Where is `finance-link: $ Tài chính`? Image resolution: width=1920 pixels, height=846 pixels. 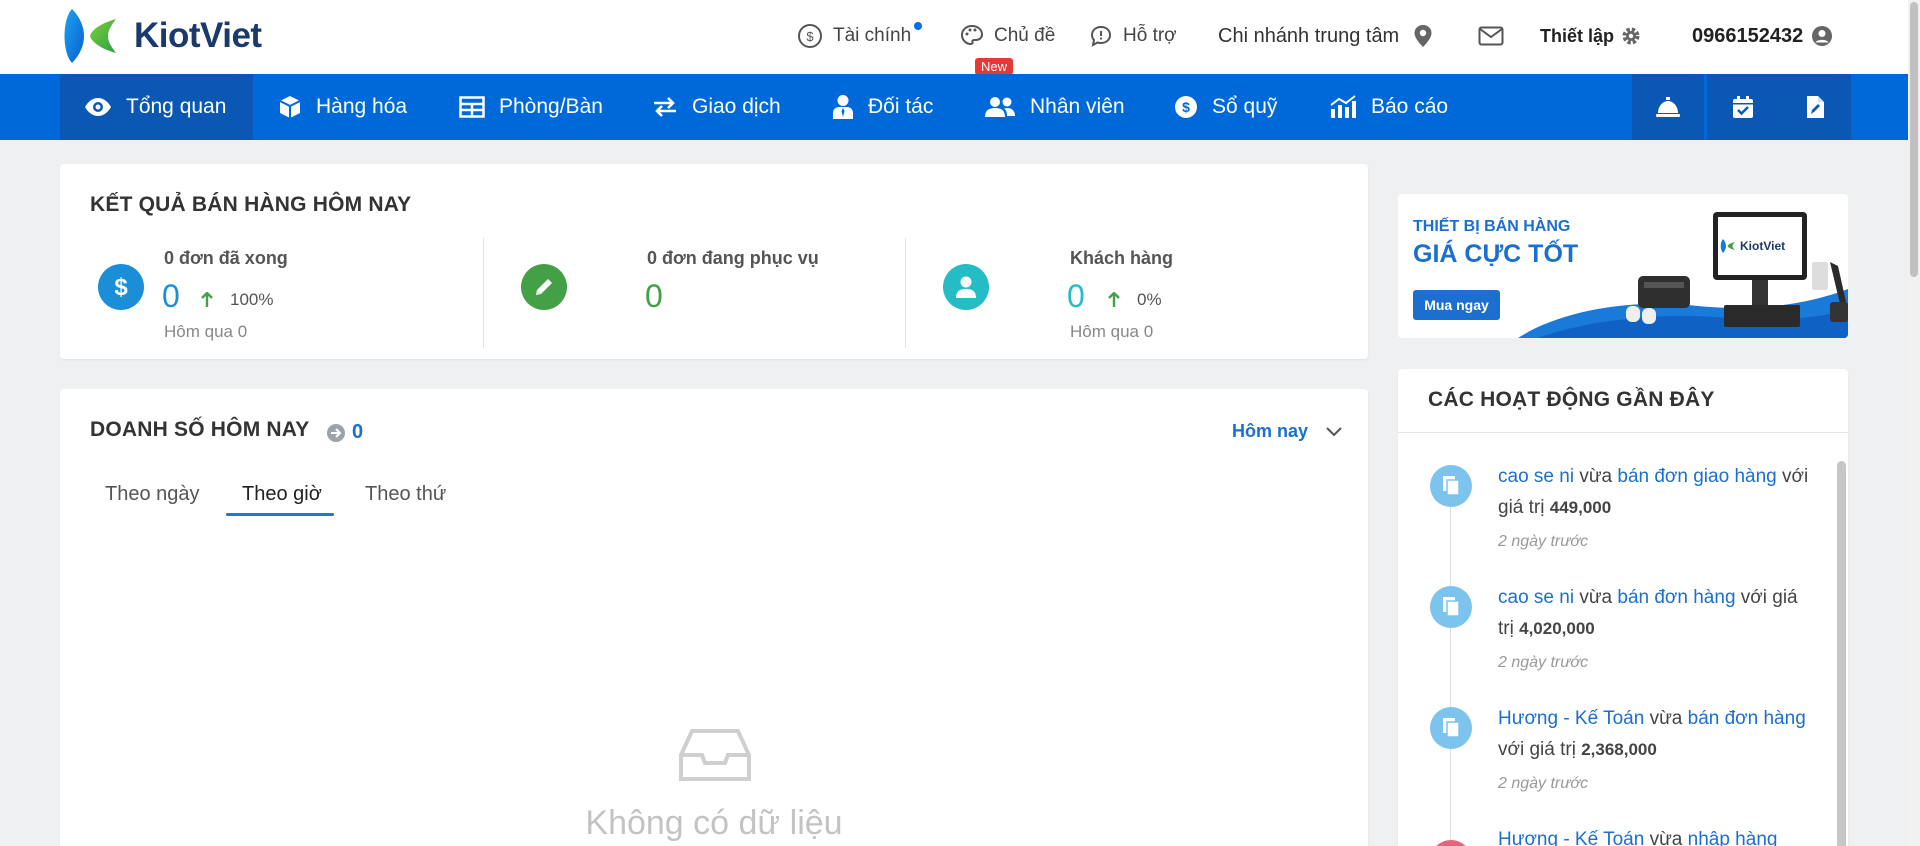
finance-link: $ Tài chính is located at coordinates (854, 36).